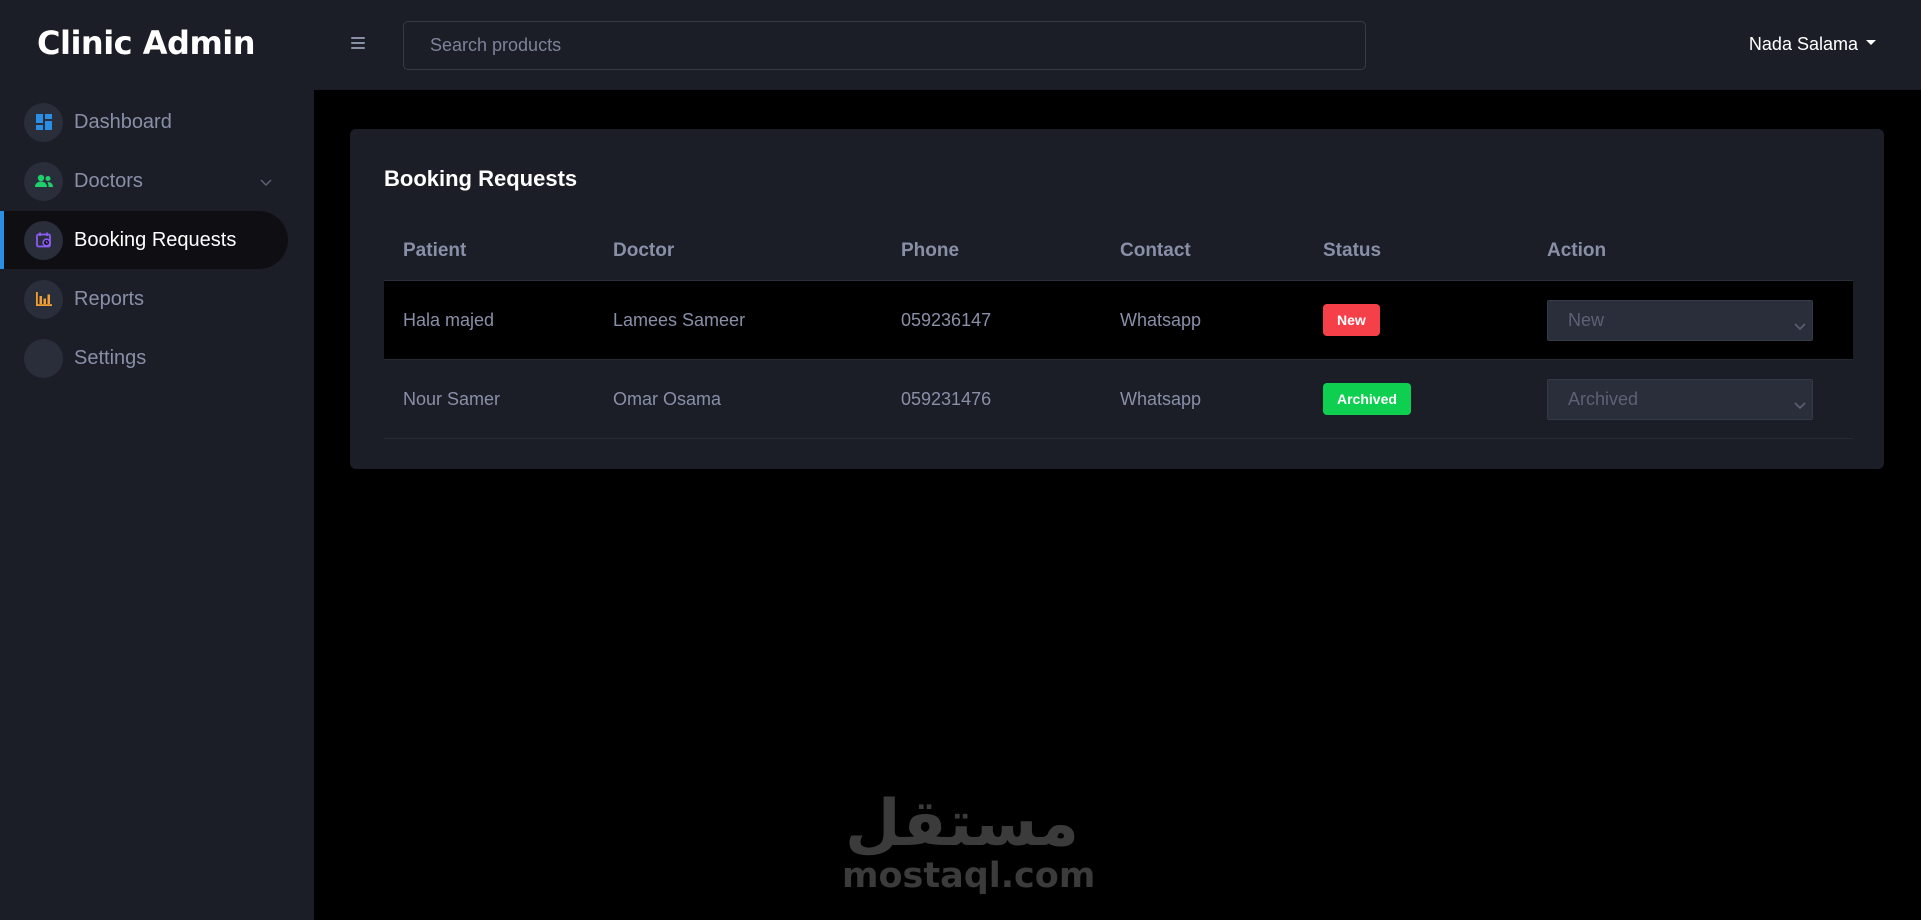 The image size is (1921, 920). I want to click on sidebar-item-label: Dashboard, so click(123, 121).